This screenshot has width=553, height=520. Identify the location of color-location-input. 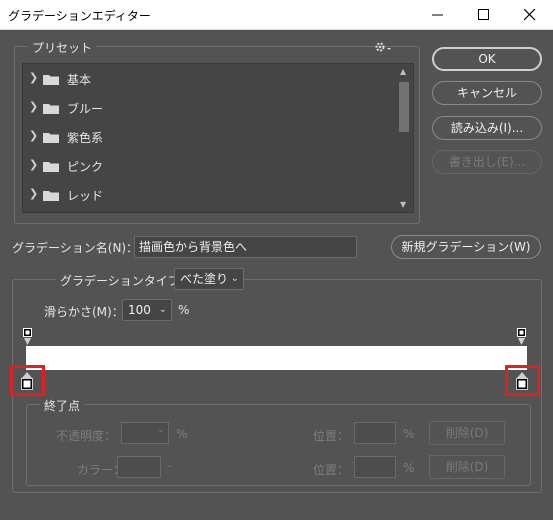
(375, 467).